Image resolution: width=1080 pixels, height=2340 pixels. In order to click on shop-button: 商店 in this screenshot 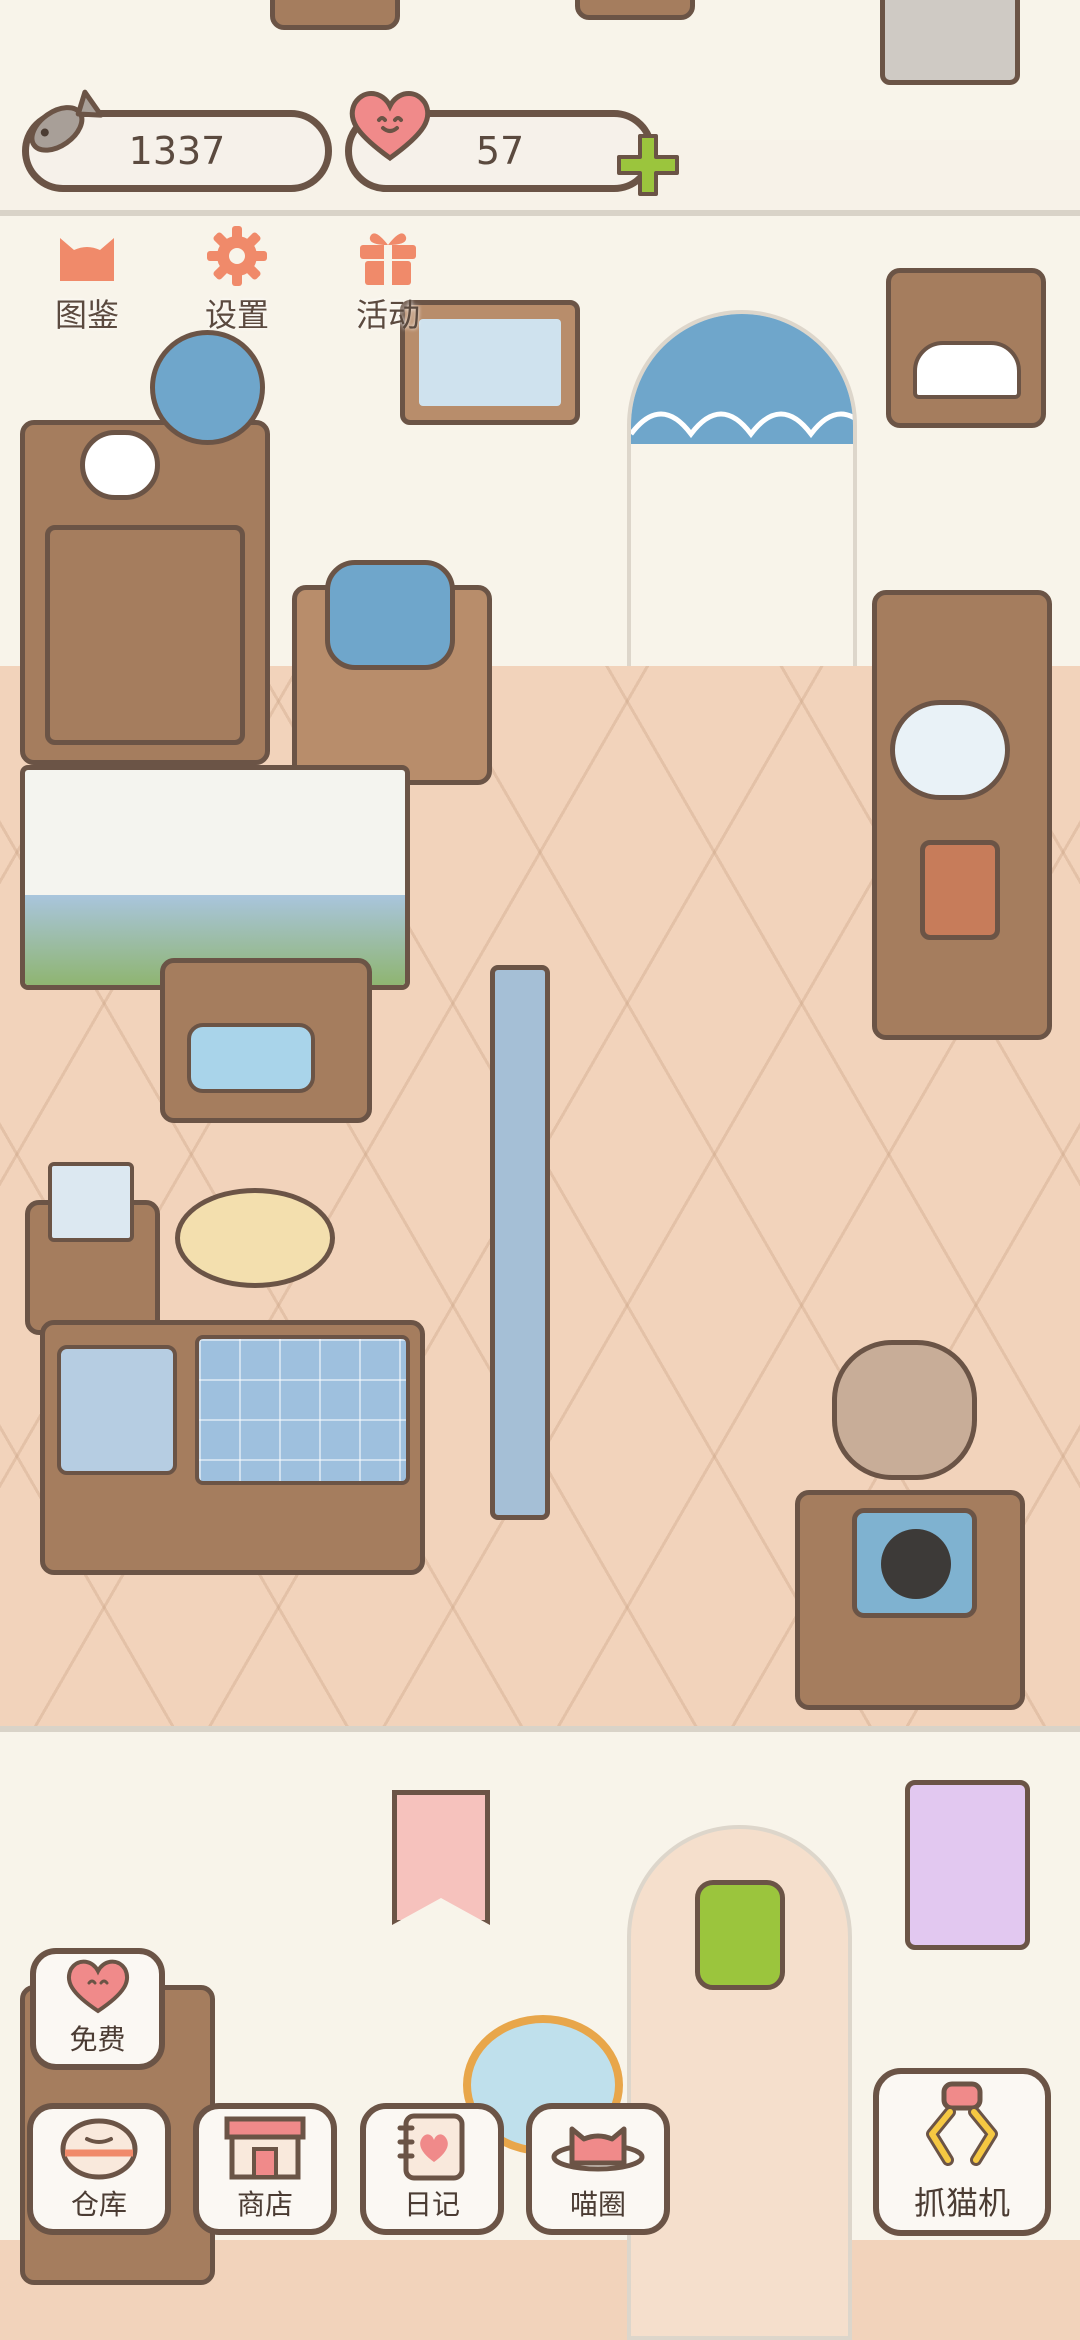, I will do `click(265, 2169)`.